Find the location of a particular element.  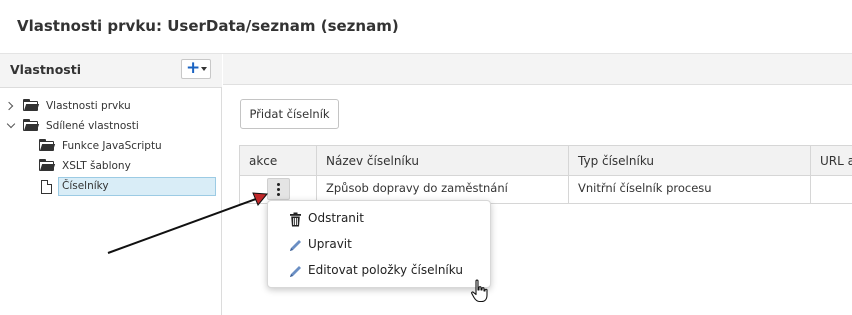

properties-panel-header: Vlastnosti + is located at coordinates (111, 71).